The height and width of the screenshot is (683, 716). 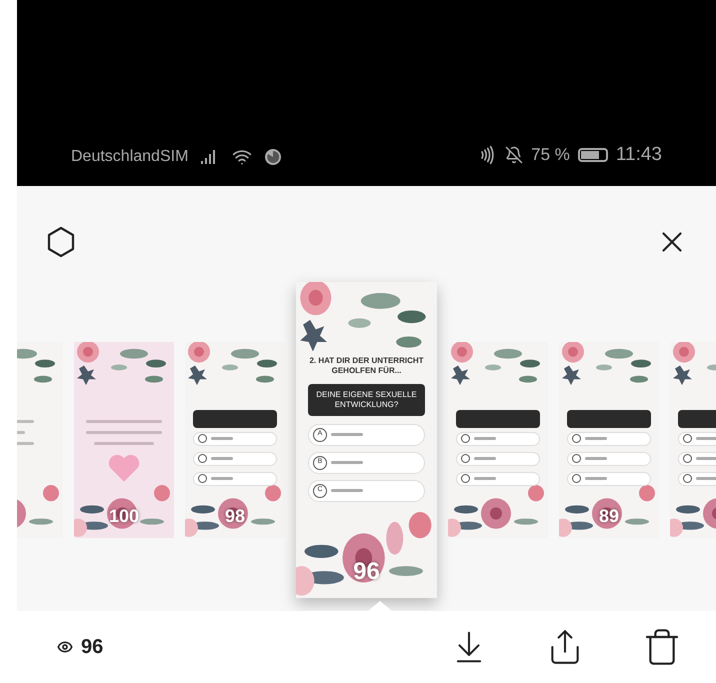 I want to click on story-thumbnail: 89, so click(x=609, y=440).